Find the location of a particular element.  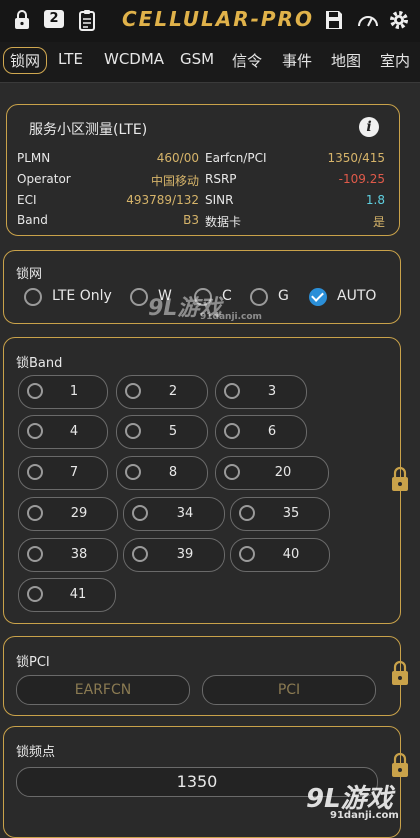

data-card-value: 是 is located at coordinates (378, 222).